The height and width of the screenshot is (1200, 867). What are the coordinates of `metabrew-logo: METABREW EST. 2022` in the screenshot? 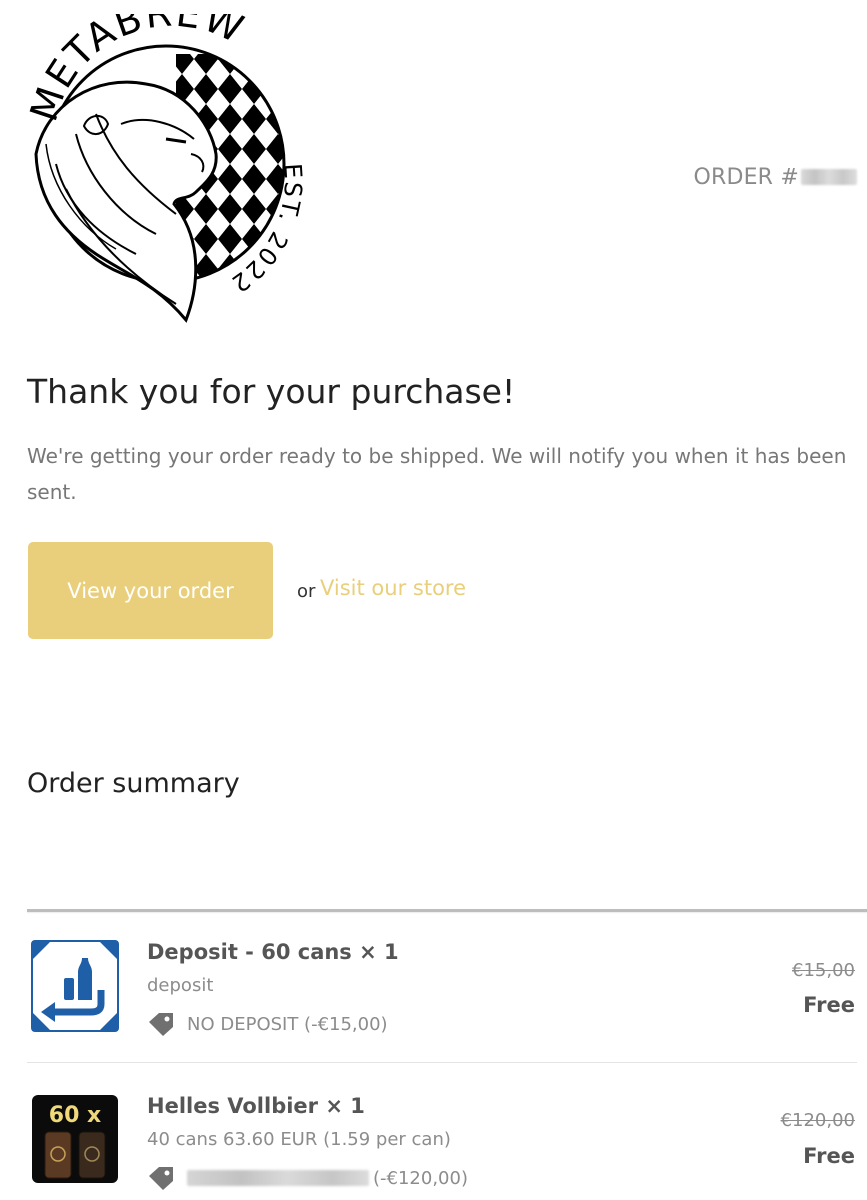 It's located at (164, 165).